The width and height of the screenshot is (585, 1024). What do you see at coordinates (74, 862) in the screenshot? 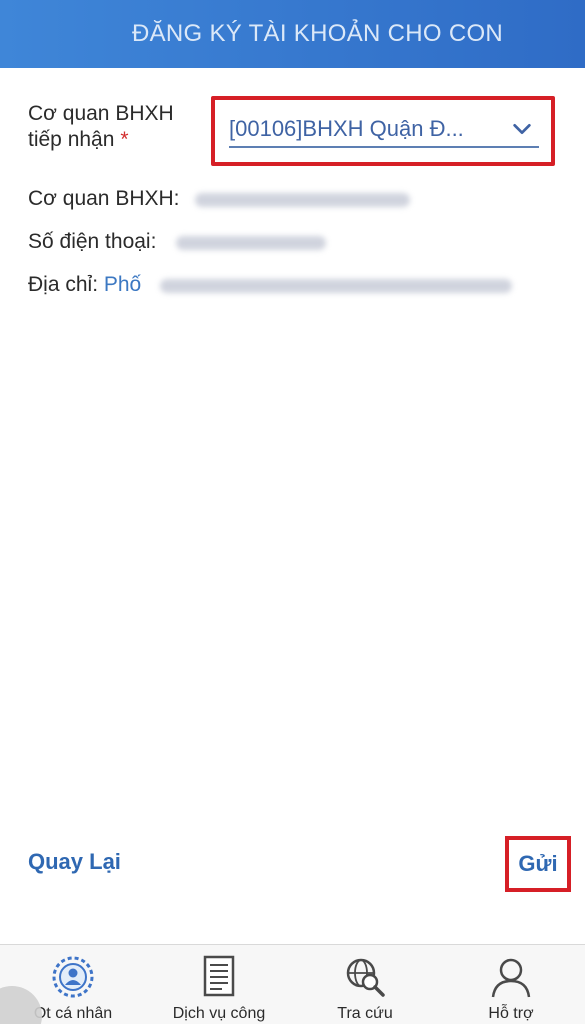
I see `back-button: Quay Lại` at bounding box center [74, 862].